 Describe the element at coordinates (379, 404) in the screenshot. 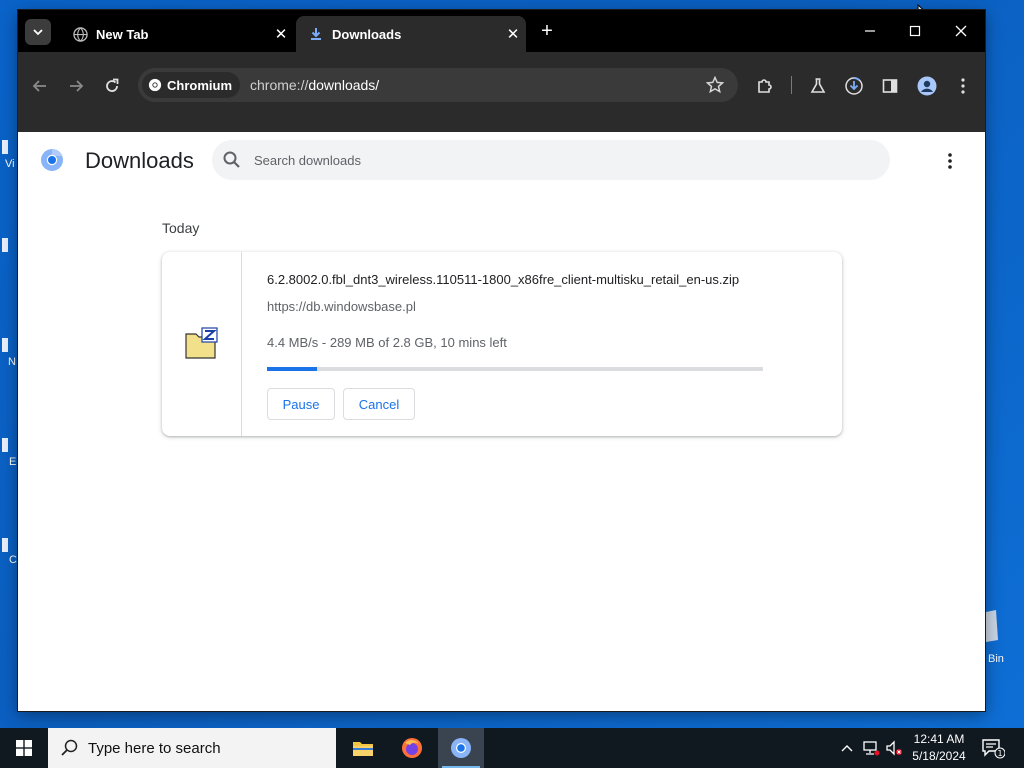

I see `cancel-button: Cancel` at that location.